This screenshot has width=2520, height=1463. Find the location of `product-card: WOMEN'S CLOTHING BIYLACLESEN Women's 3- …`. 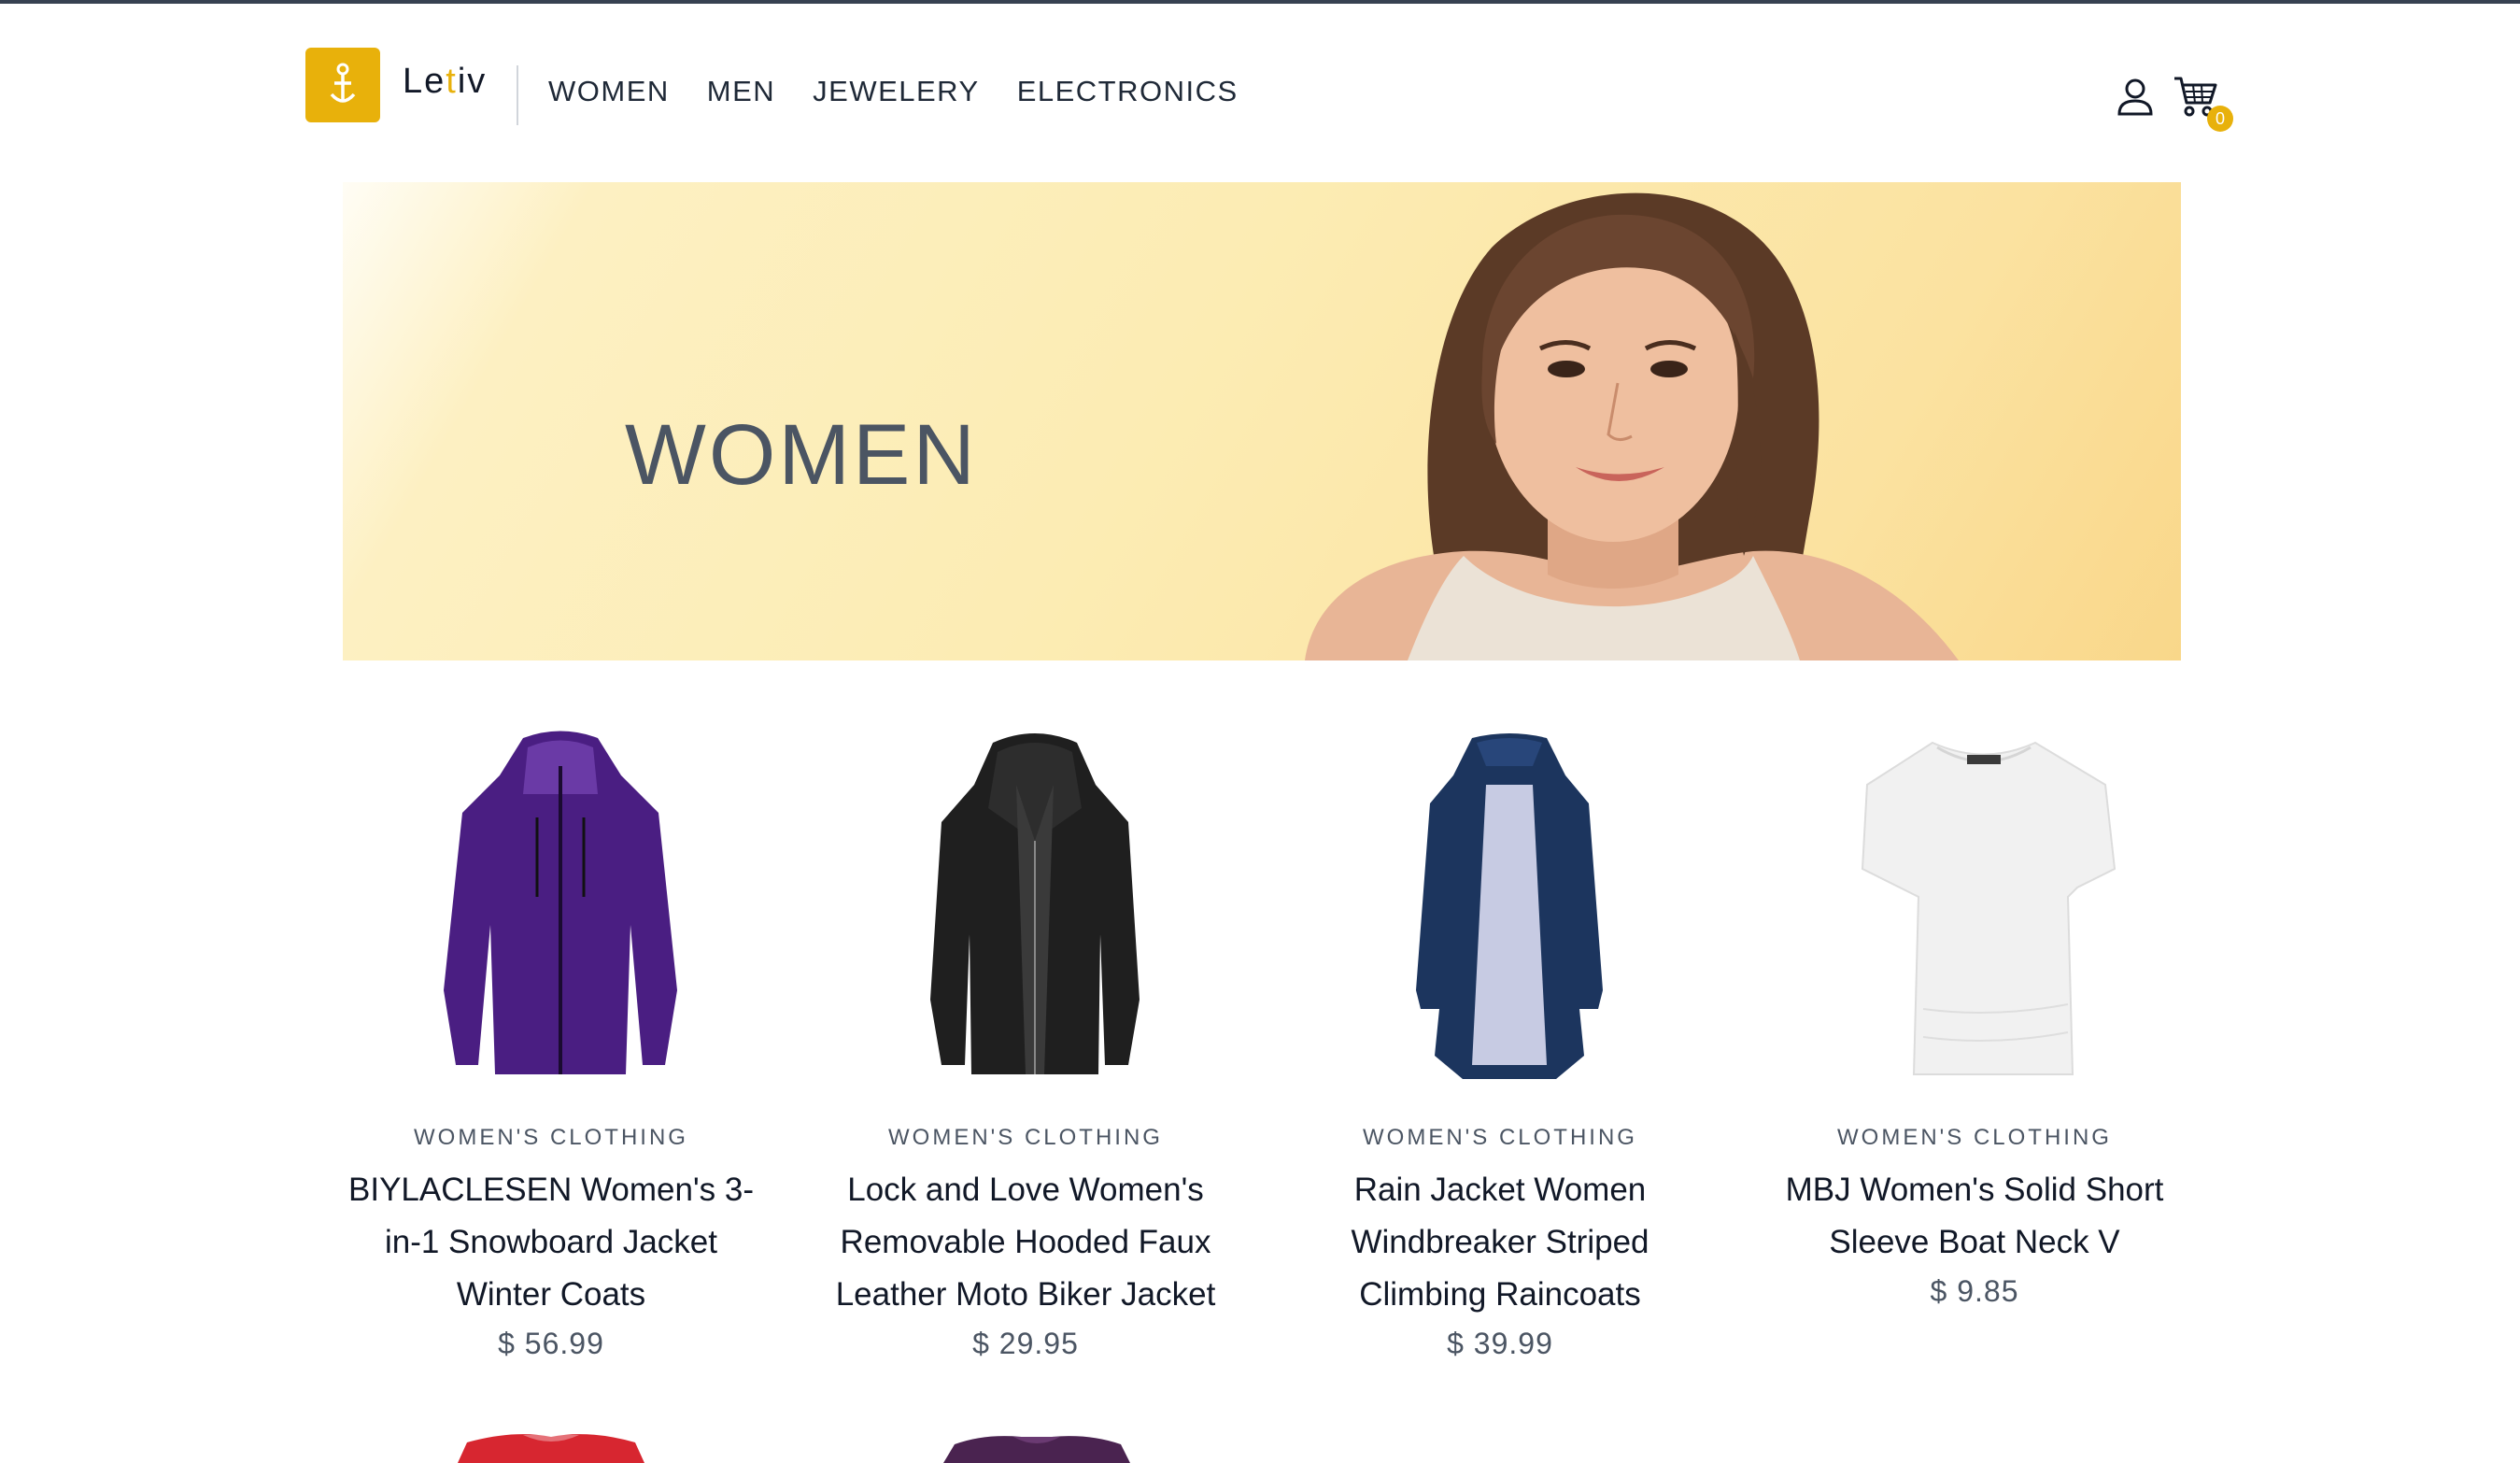

product-card: WOMEN'S CLOTHING BIYLACLESEN Women's 3- … is located at coordinates (551, 1056).